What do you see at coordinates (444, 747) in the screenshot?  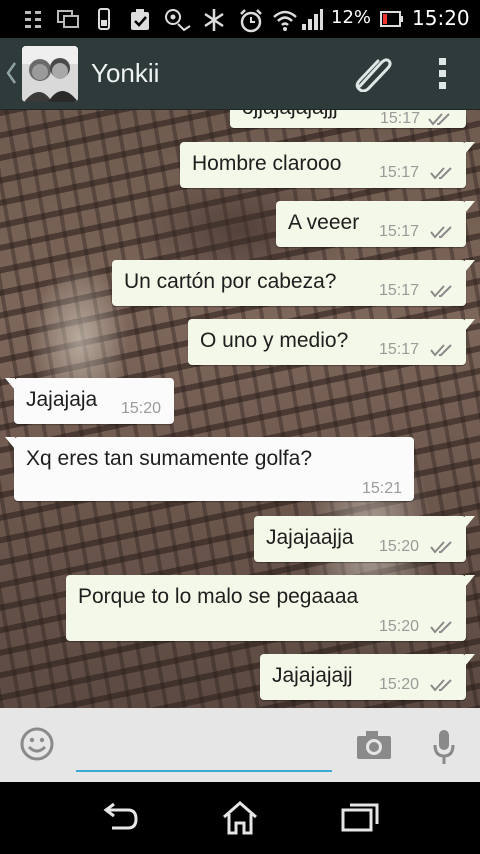 I see `microphone-icon` at bounding box center [444, 747].